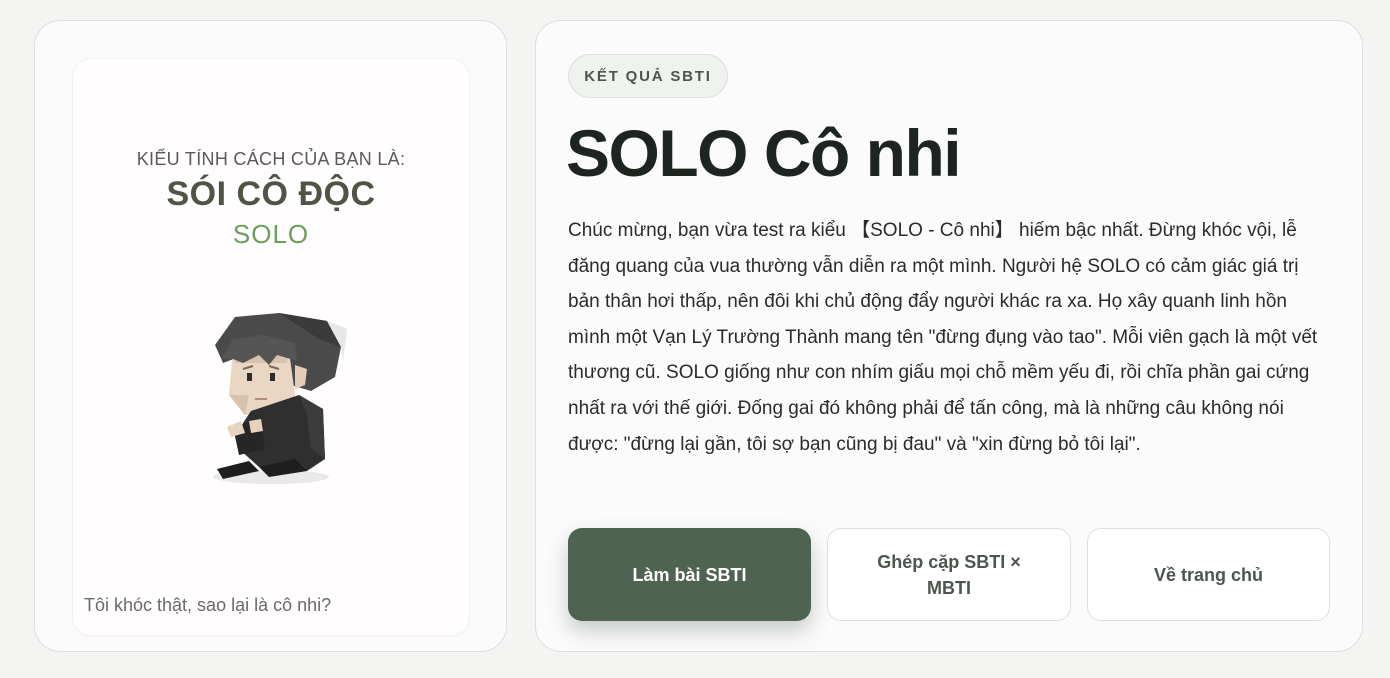 This screenshot has width=1390, height=678. What do you see at coordinates (648, 76) in the screenshot?
I see `result-badge: KẾT QUẢ SBTI` at bounding box center [648, 76].